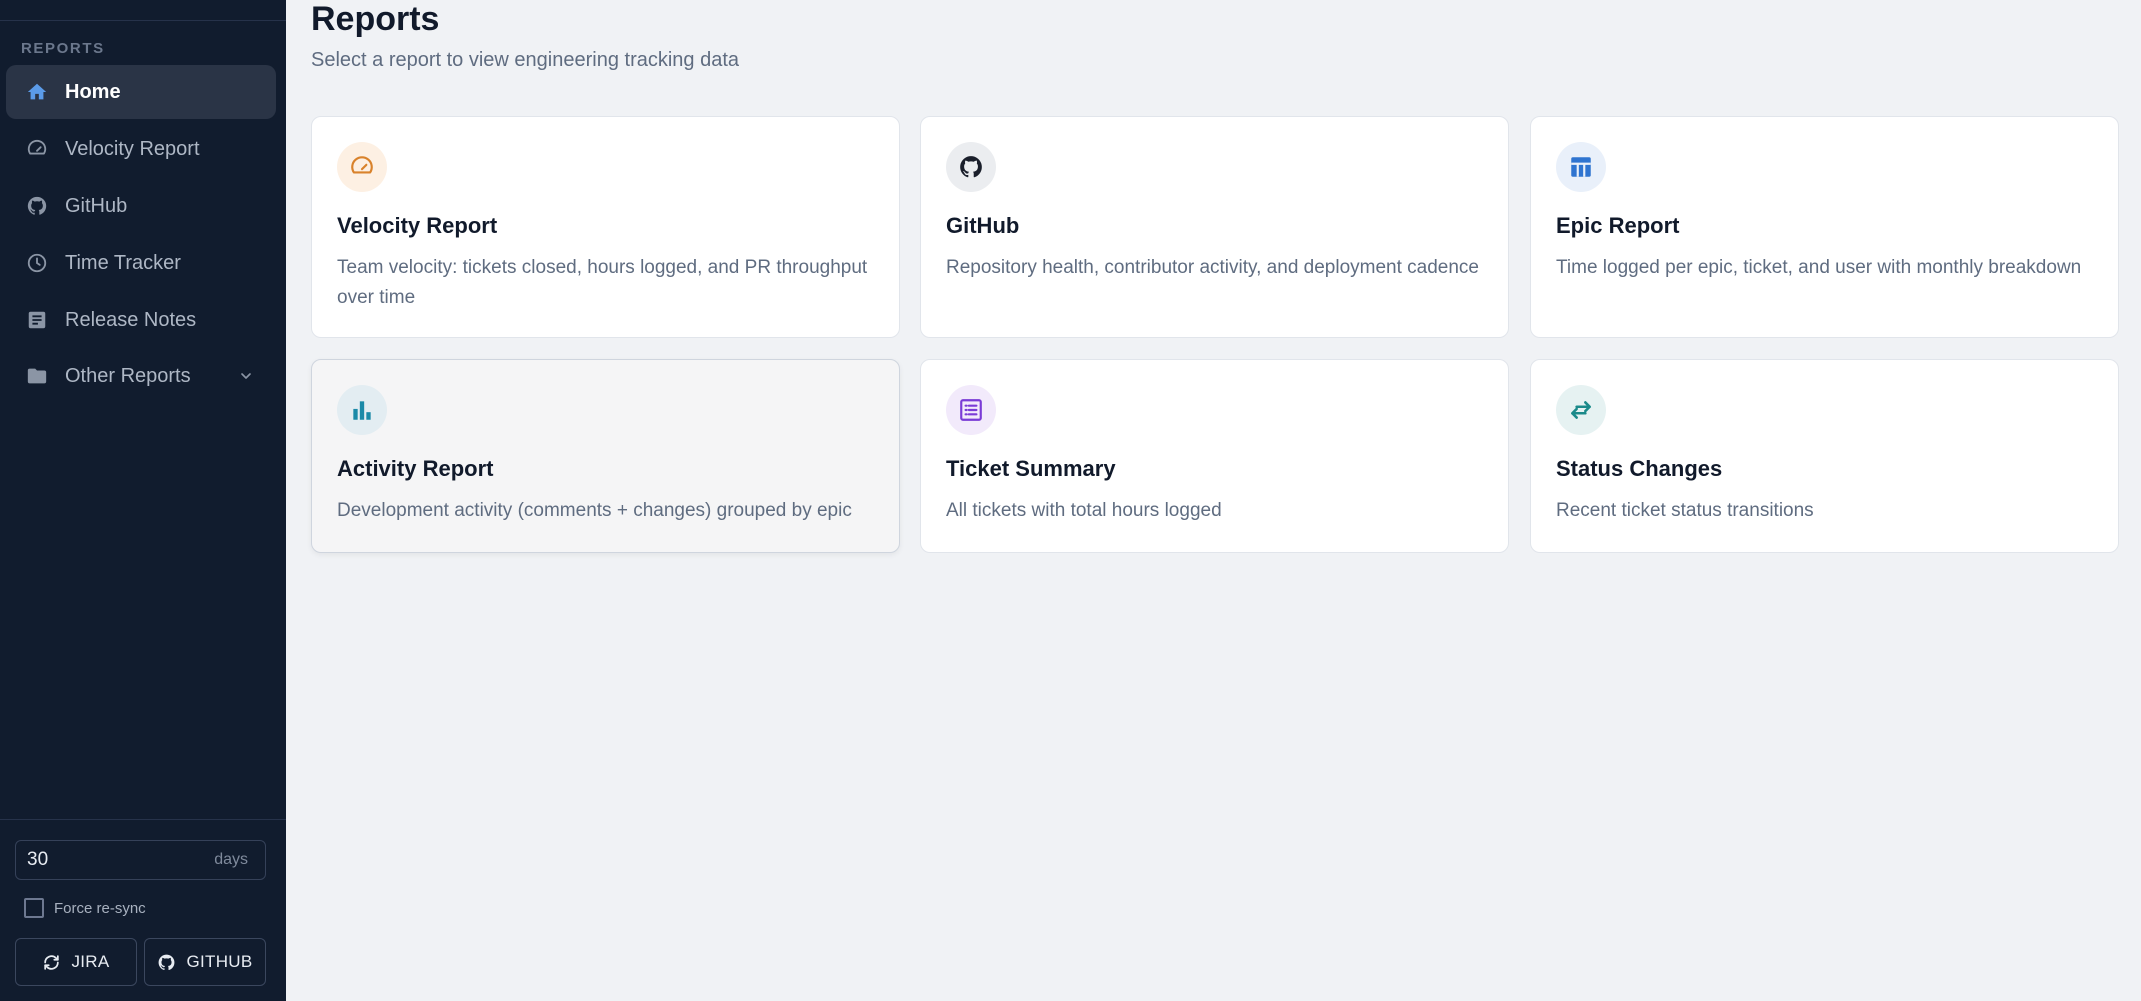 This screenshot has height=1001, width=2141. I want to click on chevron-down-icon, so click(246, 376).